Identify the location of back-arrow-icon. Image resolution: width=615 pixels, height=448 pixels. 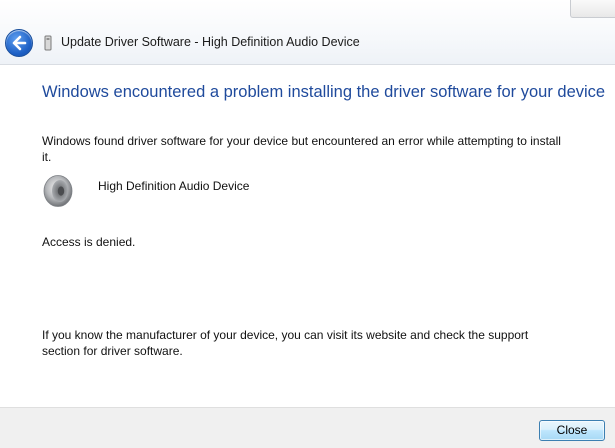
(19, 43).